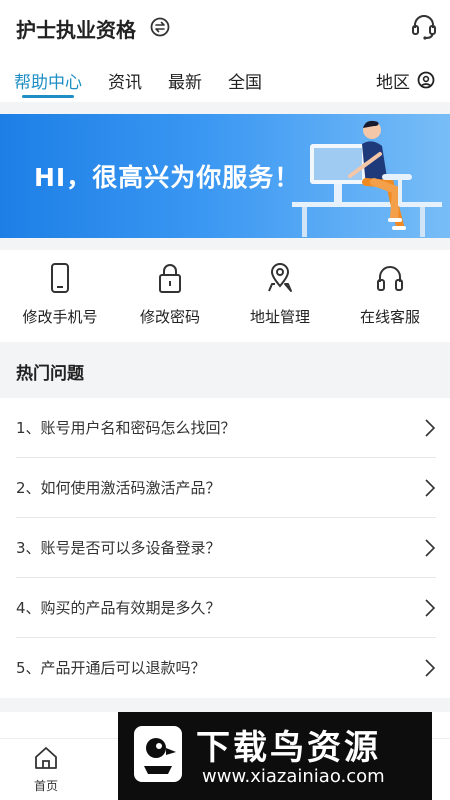 The width and height of the screenshot is (450, 800). What do you see at coordinates (118, 608) in the screenshot?
I see `question-text: 4、购买的产品有效期是多久？` at bounding box center [118, 608].